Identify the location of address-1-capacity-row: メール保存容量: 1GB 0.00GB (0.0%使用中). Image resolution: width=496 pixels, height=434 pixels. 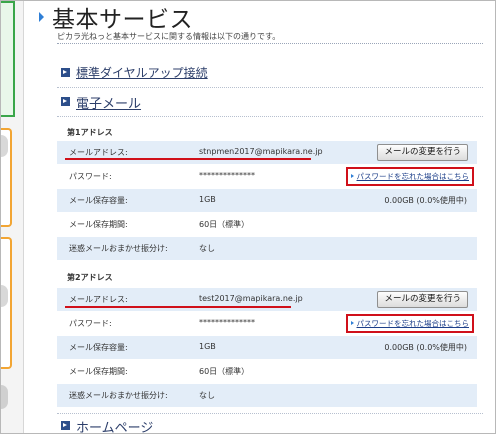
(267, 201).